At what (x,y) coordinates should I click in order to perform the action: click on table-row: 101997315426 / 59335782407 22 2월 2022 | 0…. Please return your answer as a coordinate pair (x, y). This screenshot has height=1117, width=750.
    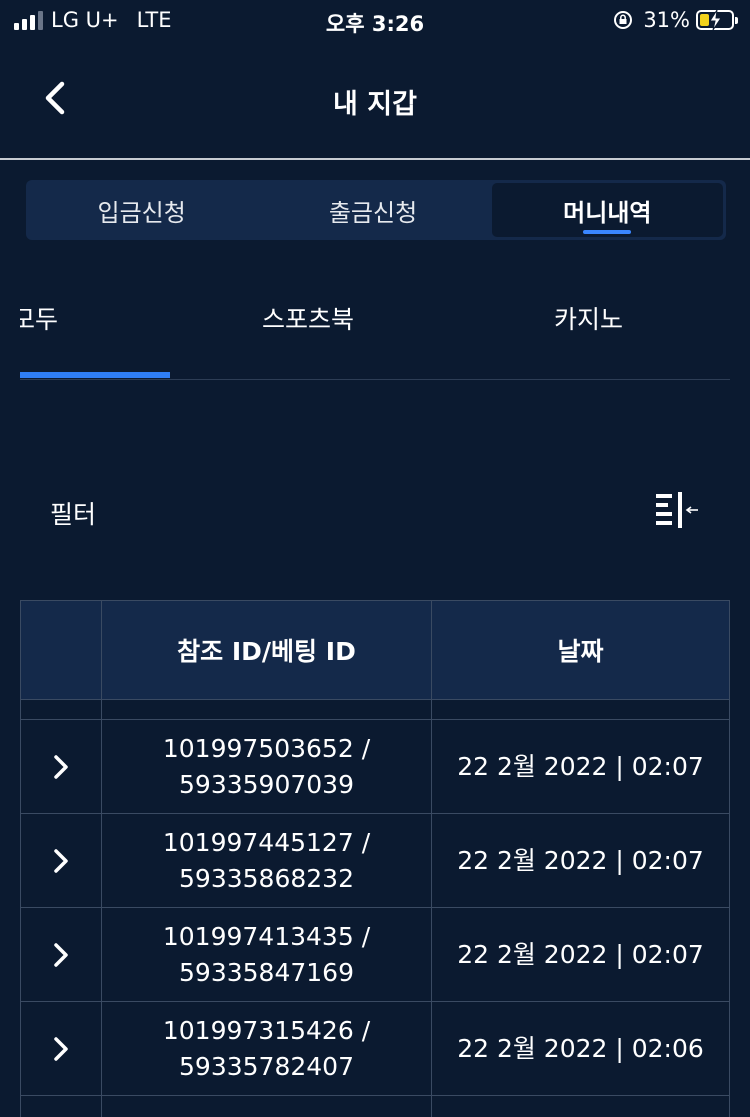
    Looking at the image, I should click on (375, 1049).